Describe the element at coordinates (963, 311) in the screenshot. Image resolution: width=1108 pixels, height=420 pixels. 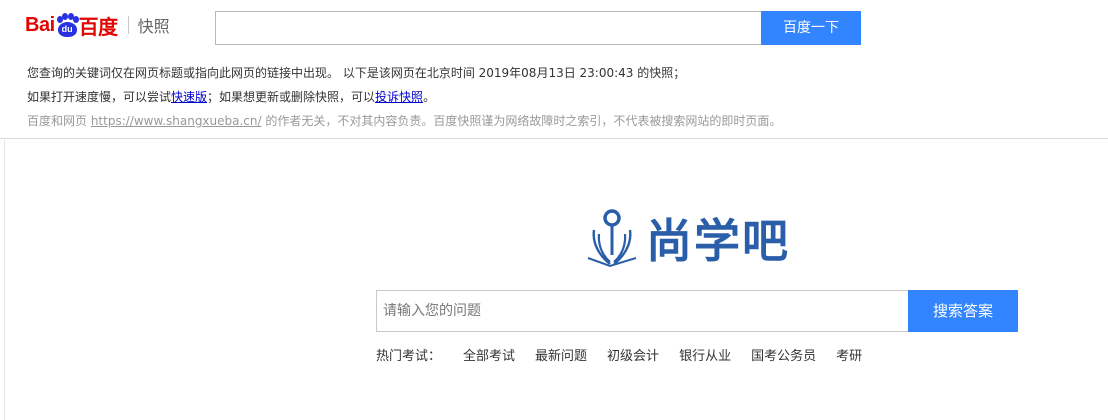
I see `search-answer-button: 搜索答案` at that location.